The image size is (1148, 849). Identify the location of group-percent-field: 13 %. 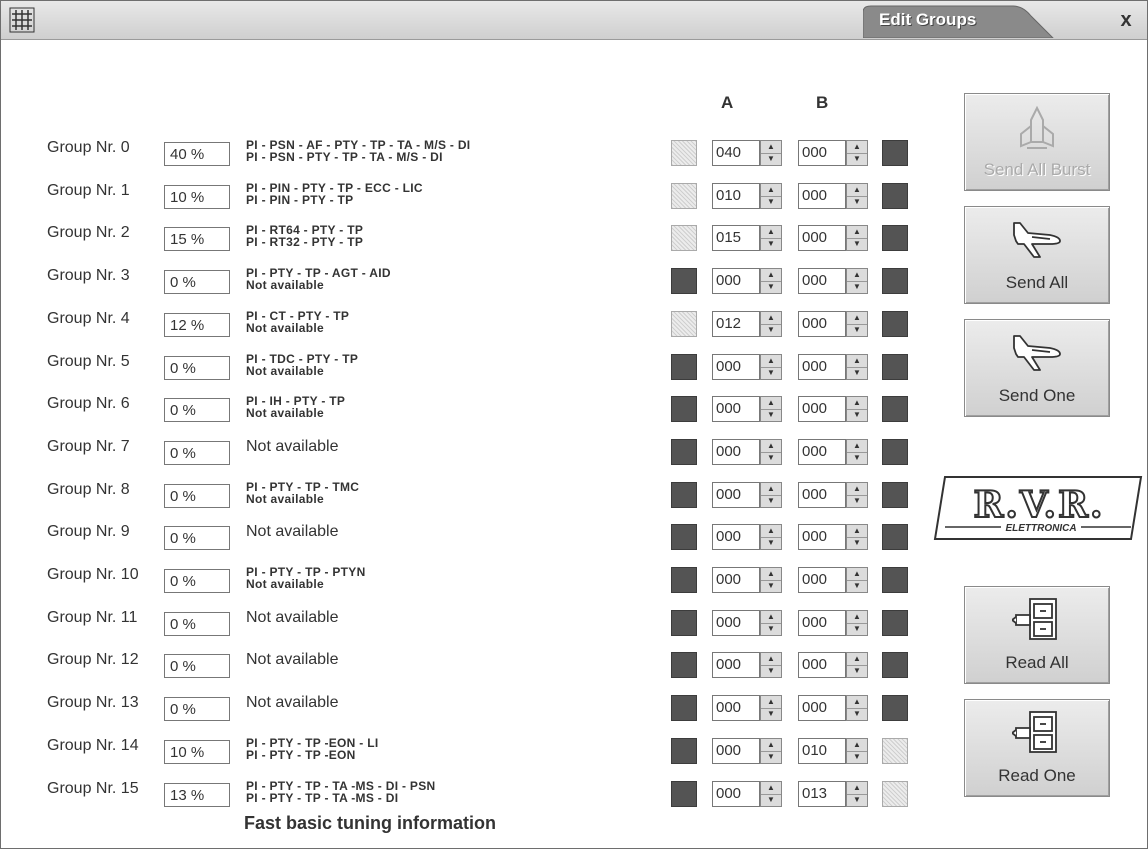
(197, 795).